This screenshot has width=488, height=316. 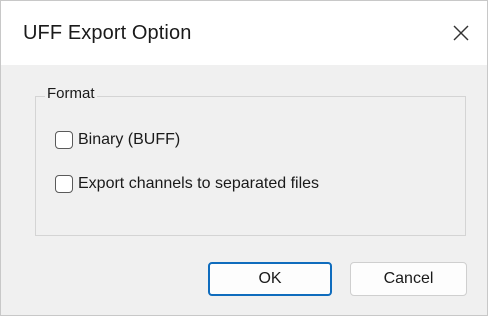 What do you see at coordinates (71, 93) in the screenshot?
I see `format-group-legend: Format` at bounding box center [71, 93].